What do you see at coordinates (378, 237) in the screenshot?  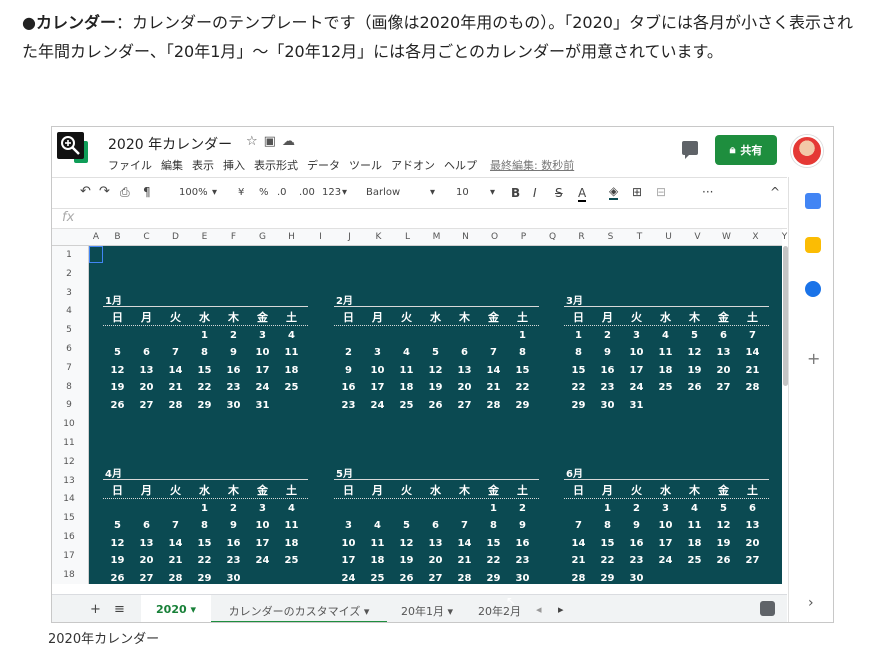 I see `column-header: K` at bounding box center [378, 237].